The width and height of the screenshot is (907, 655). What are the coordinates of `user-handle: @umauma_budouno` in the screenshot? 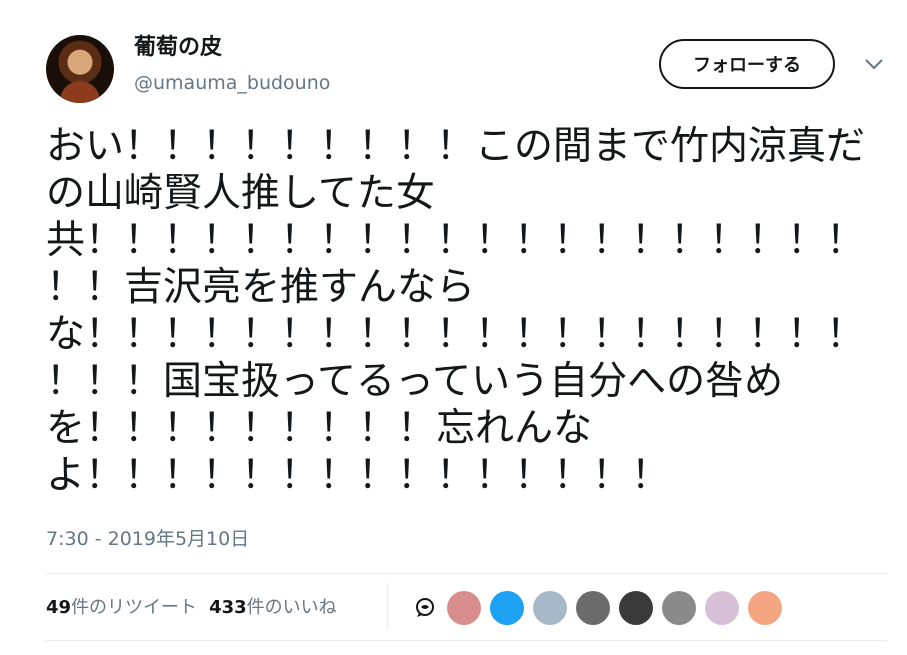 It's located at (232, 83).